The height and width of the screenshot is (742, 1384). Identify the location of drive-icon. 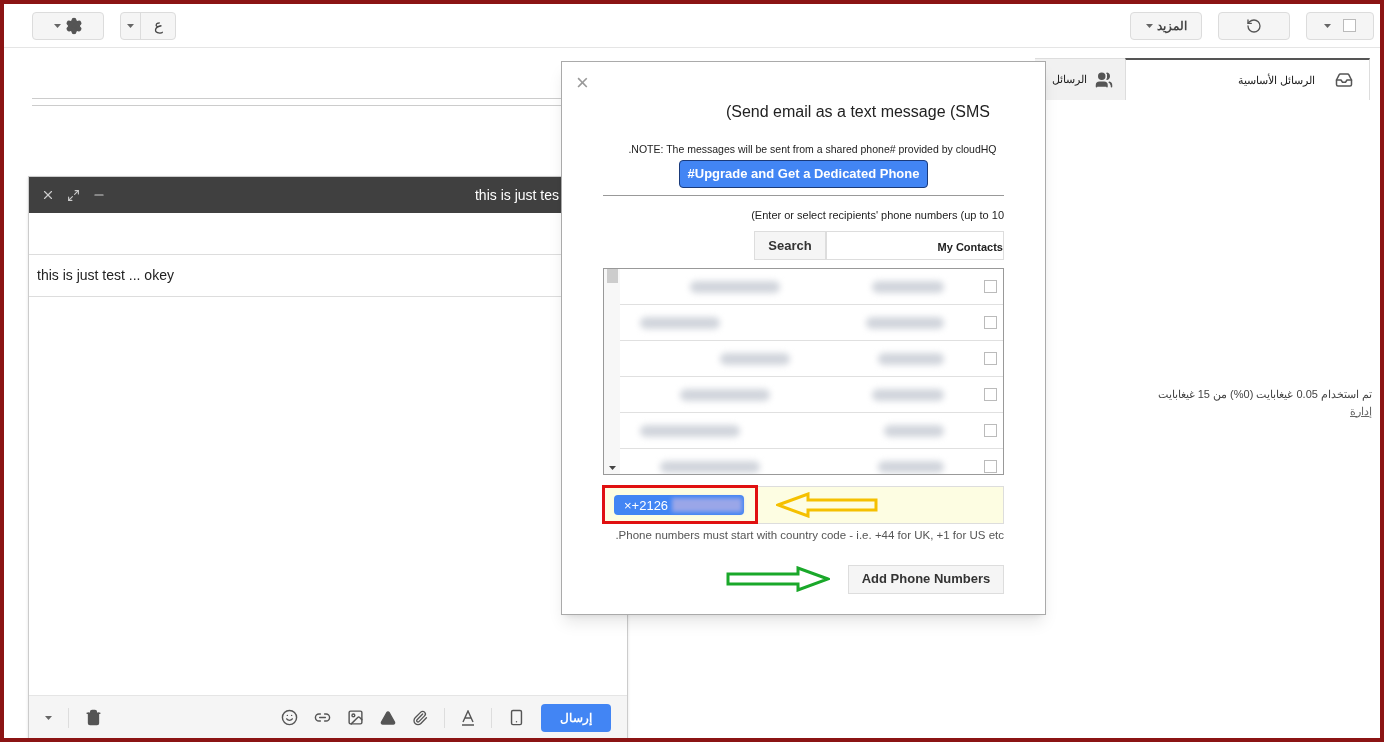
(388, 717).